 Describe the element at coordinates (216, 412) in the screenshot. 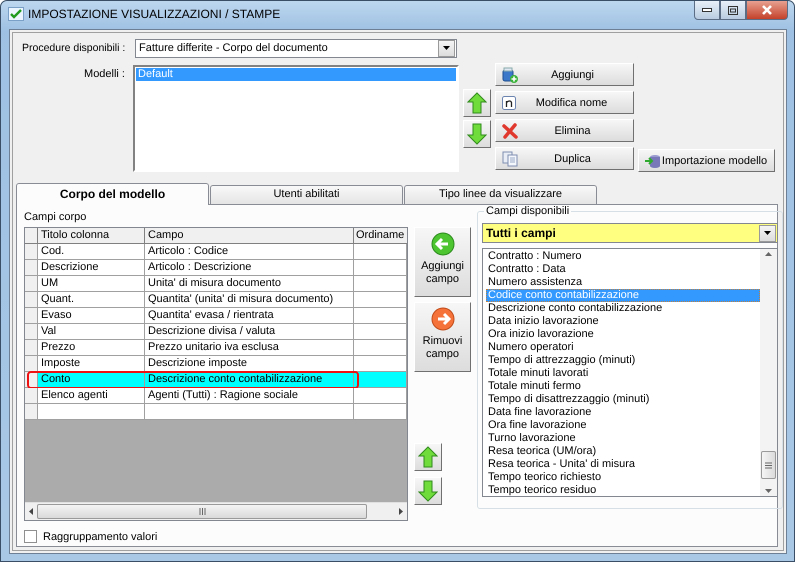

I see `empty-table-row` at that location.